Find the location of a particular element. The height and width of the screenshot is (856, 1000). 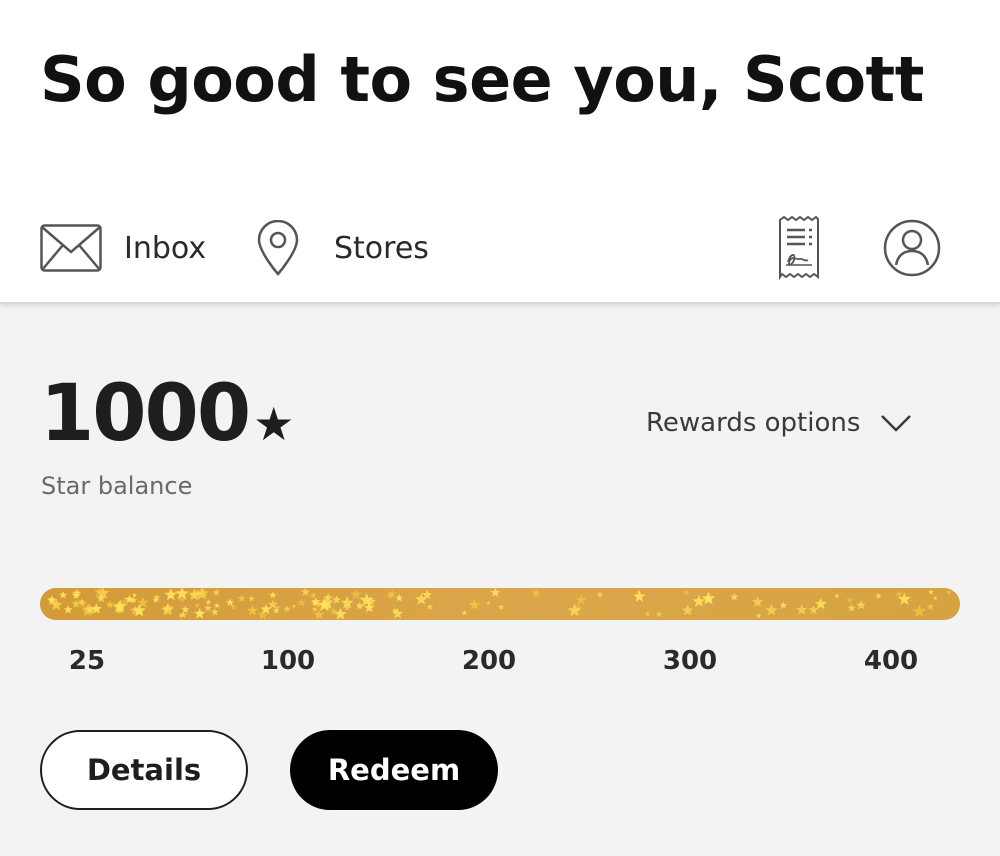

tier-tick-label: 200 is located at coordinates (489, 661).